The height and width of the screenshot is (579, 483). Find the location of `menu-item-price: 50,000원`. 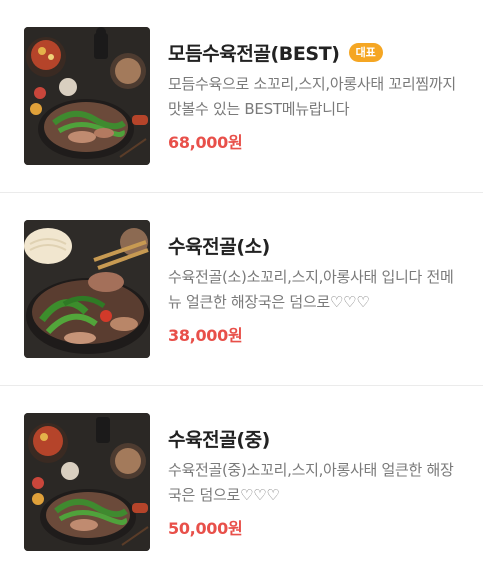

menu-item-price: 50,000원 is located at coordinates (205, 528).